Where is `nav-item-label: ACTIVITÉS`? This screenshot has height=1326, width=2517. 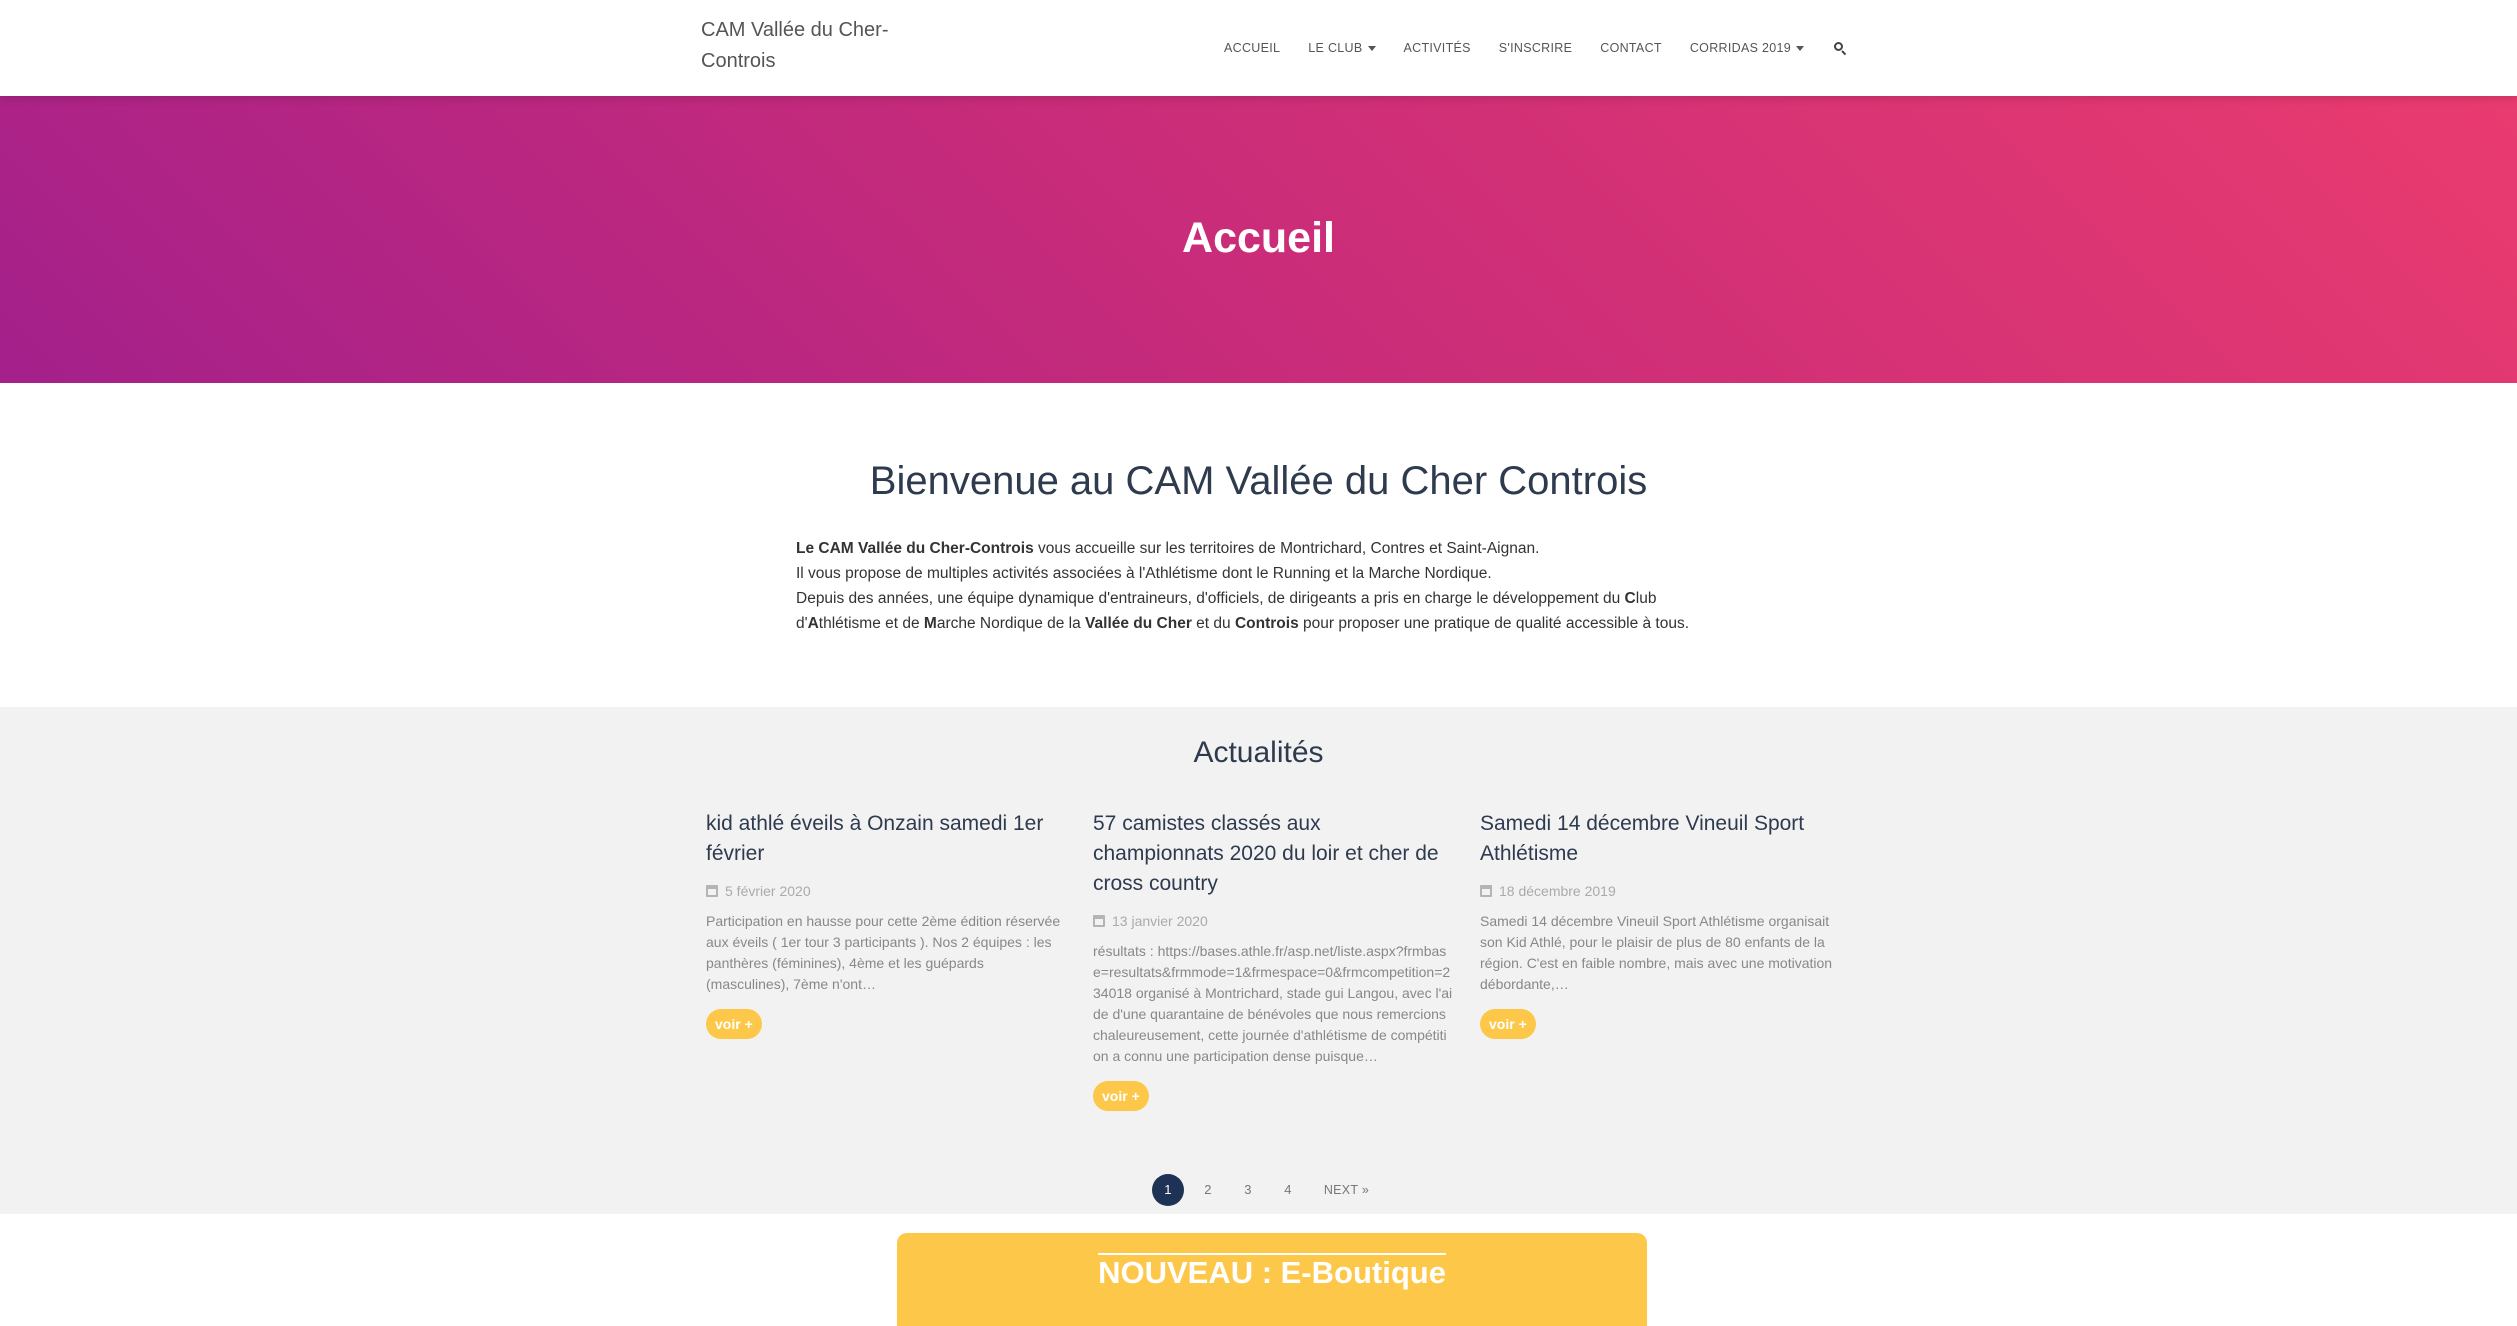
nav-item-label: ACTIVITÉS is located at coordinates (1437, 48).